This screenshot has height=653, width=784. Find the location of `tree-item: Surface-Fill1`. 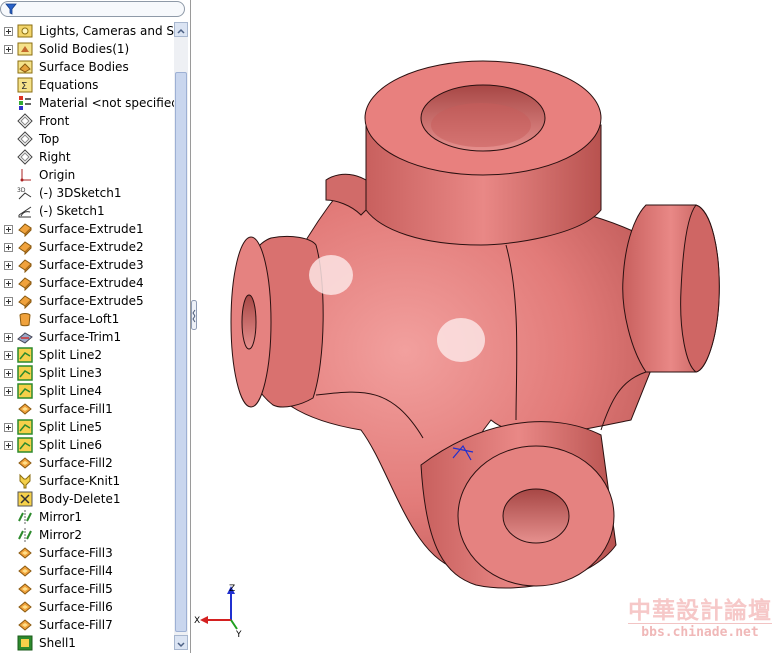

tree-item: Surface-Fill1 is located at coordinates (87, 409).